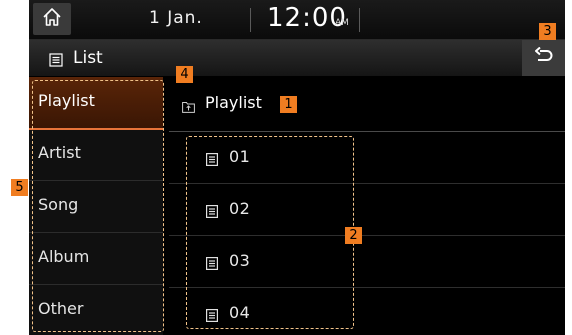 Image resolution: width=572 pixels, height=335 pixels. Describe the element at coordinates (233, 102) in the screenshot. I see `folder-name: Playlist` at that location.